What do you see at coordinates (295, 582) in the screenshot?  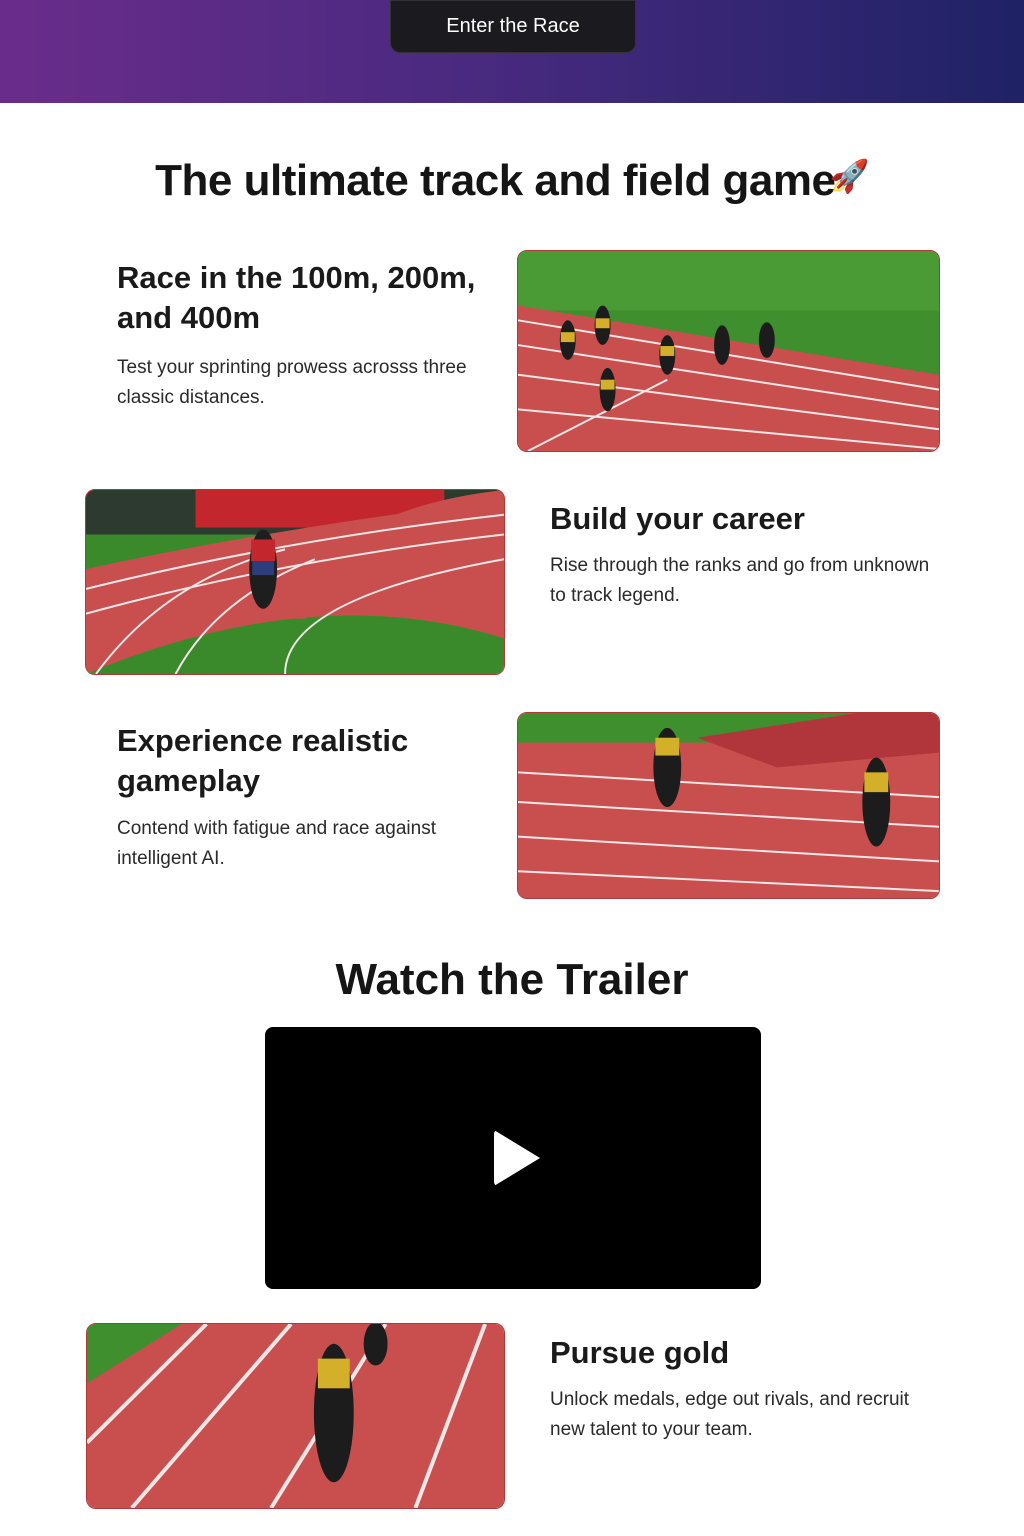 I see `career-screenshot` at bounding box center [295, 582].